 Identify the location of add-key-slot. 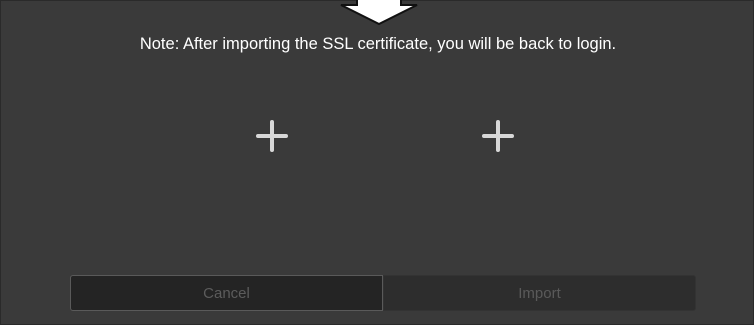
(498, 136).